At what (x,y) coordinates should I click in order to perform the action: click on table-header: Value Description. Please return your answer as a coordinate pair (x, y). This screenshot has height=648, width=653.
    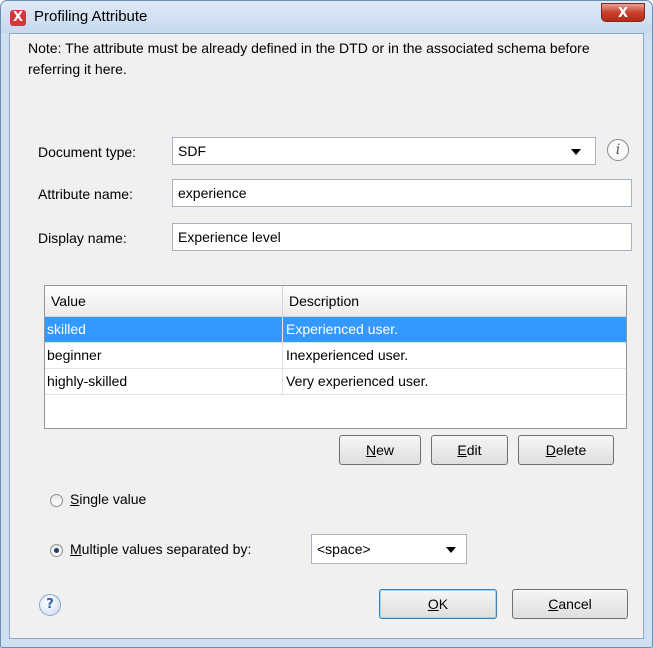
    Looking at the image, I should click on (335, 301).